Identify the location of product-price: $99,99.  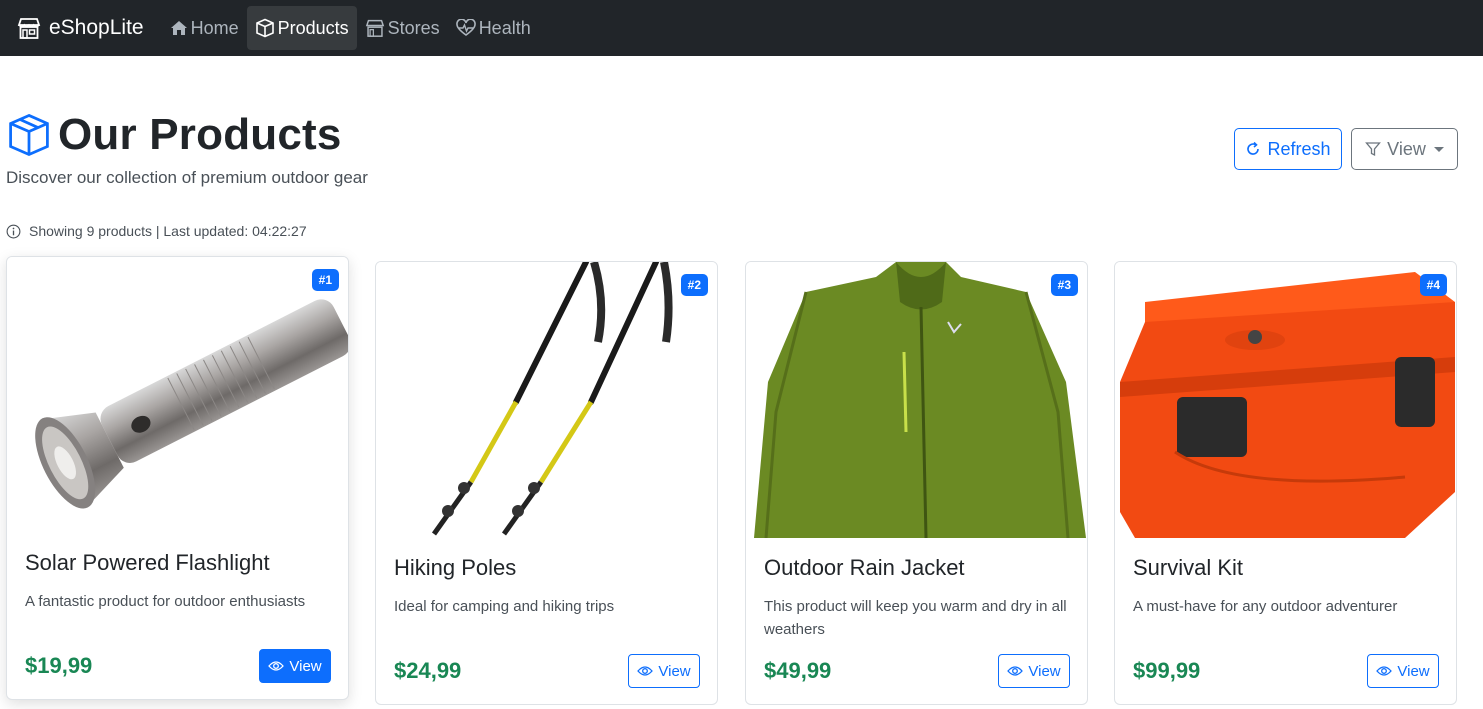
(1167, 670).